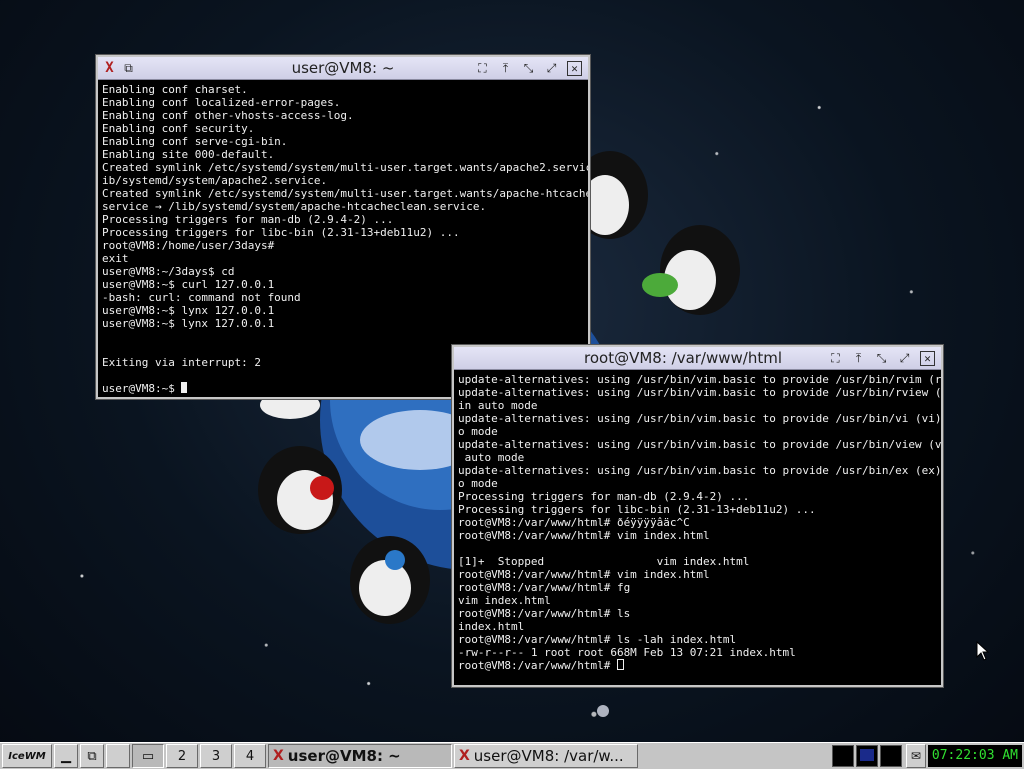 Image resolution: width=1024 pixels, height=769 pixels. What do you see at coordinates (604, 561) in the screenshot?
I see `terminal-line: [1]+ Stopped vim index.html` at bounding box center [604, 561].